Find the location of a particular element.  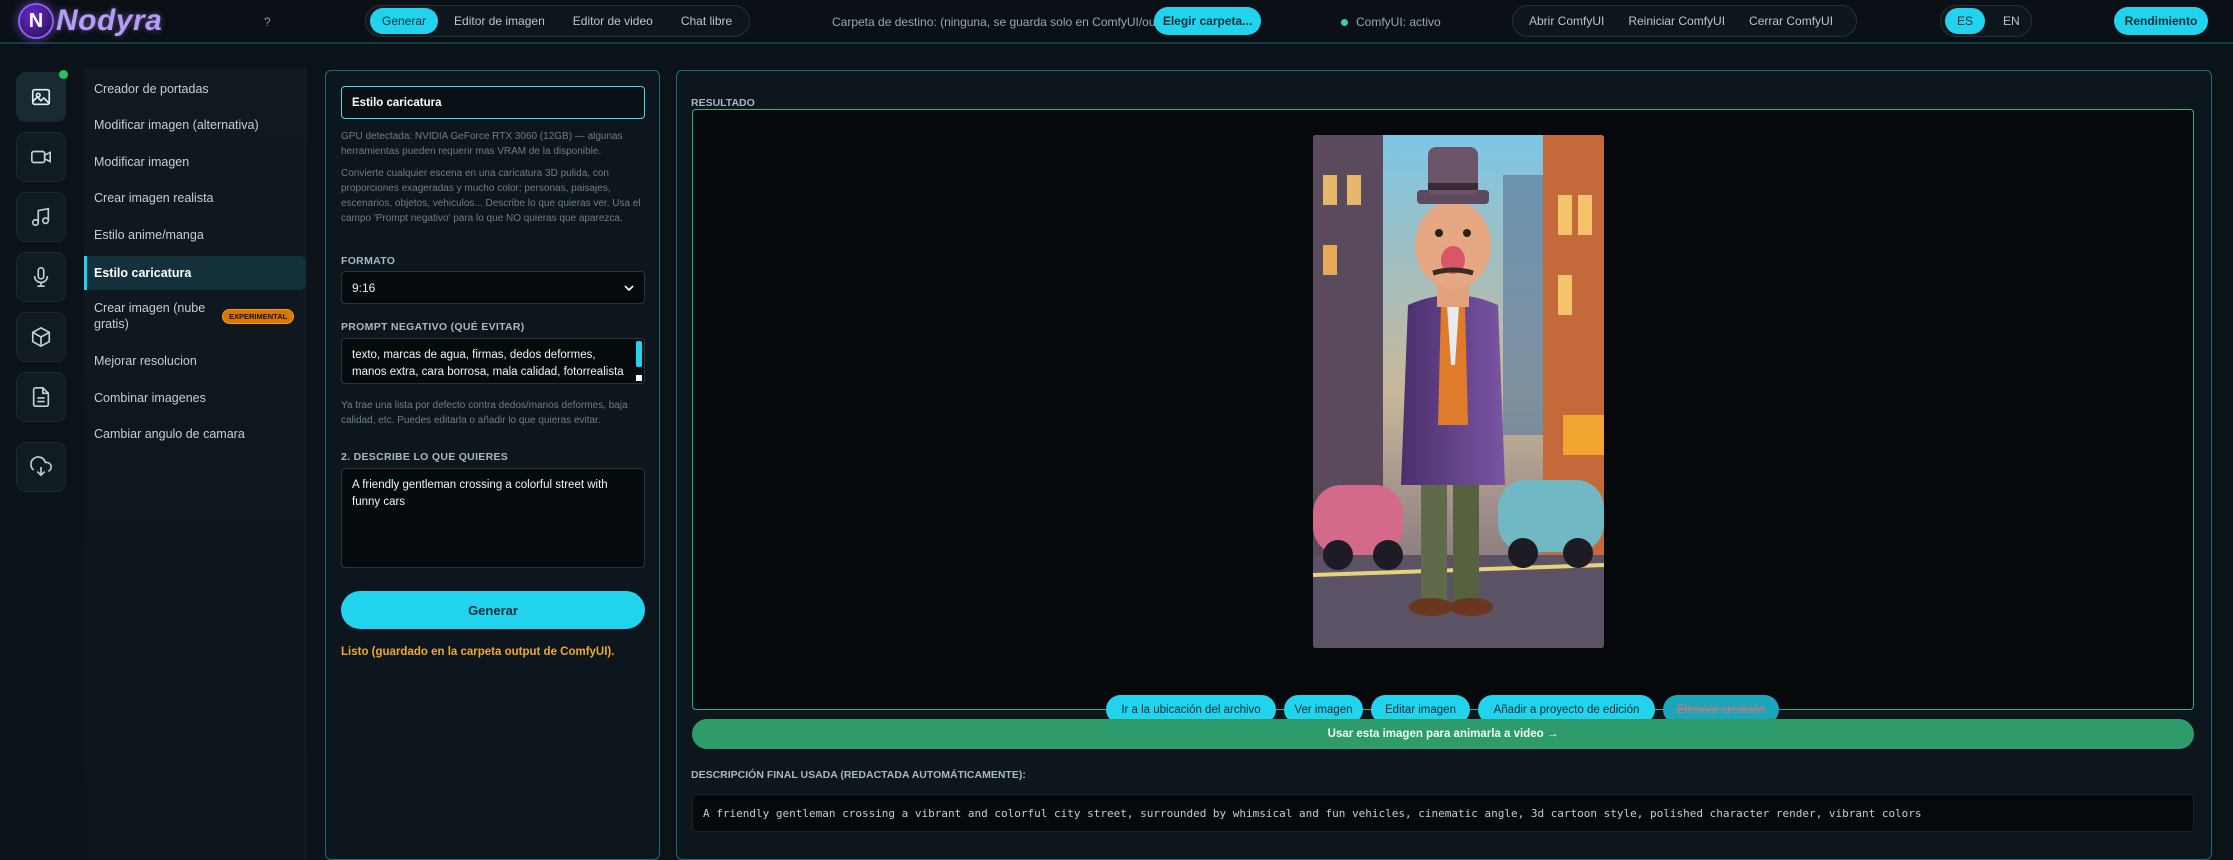

icon-rail is located at coordinates (41, 456).